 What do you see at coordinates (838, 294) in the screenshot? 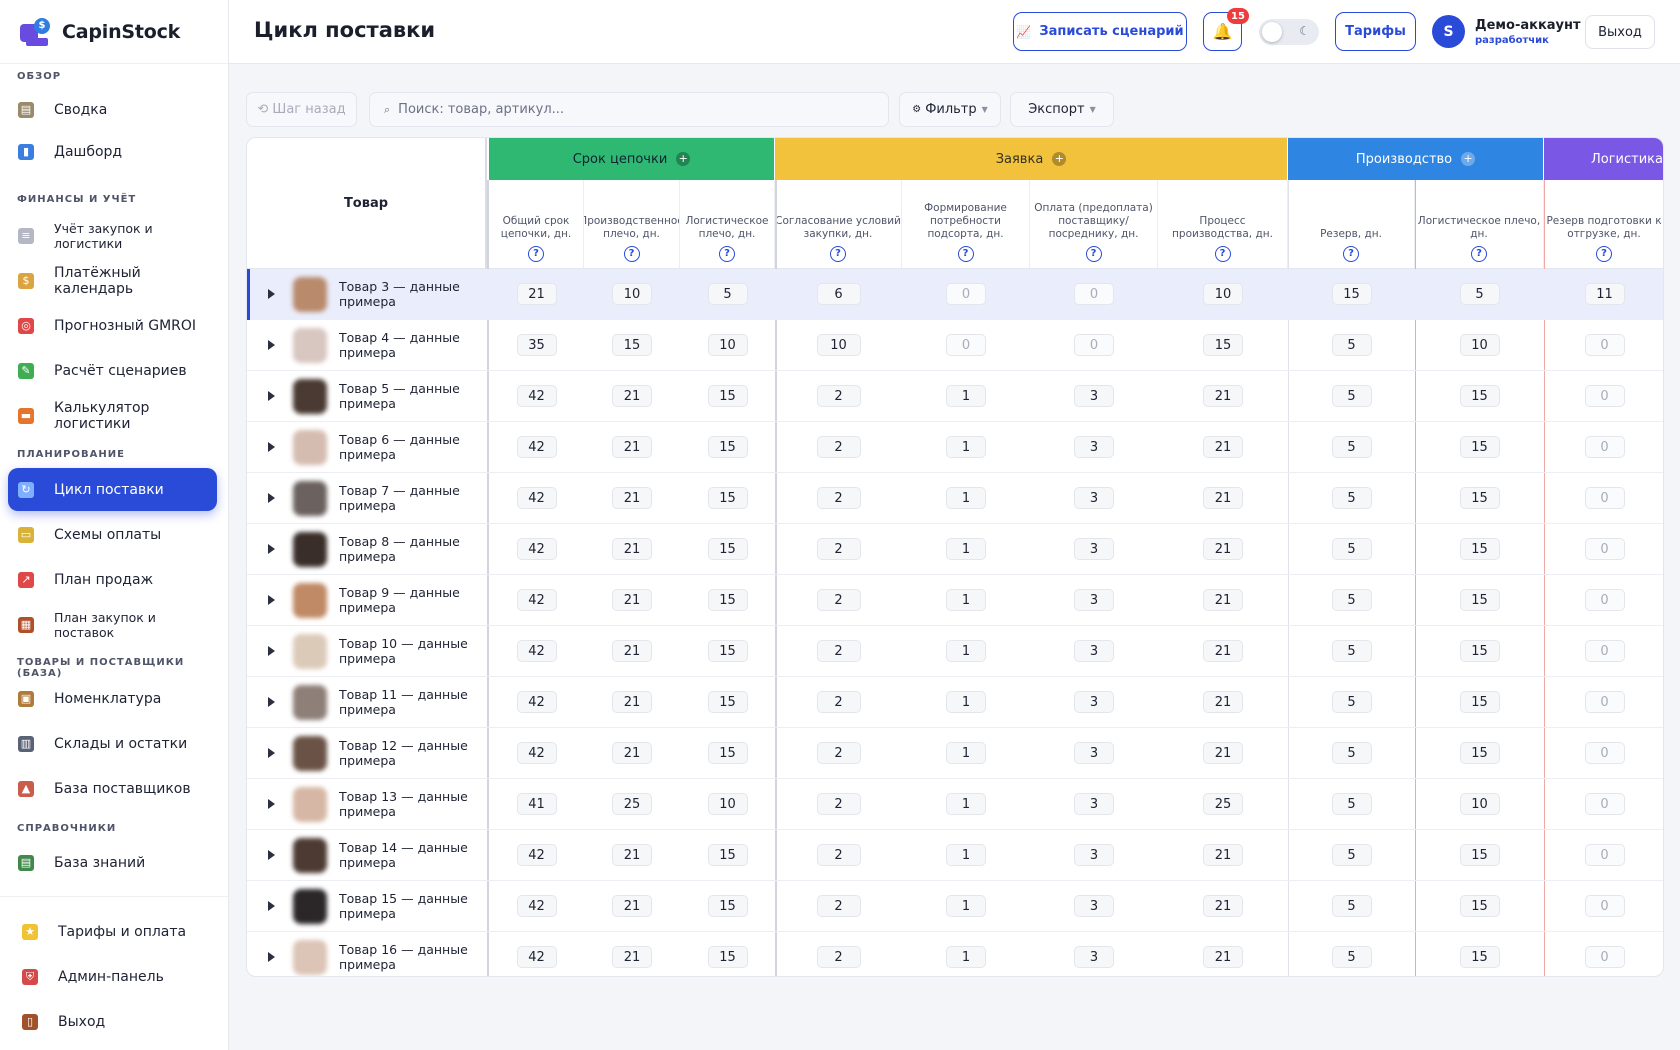
I see `value-cell: 6` at bounding box center [838, 294].